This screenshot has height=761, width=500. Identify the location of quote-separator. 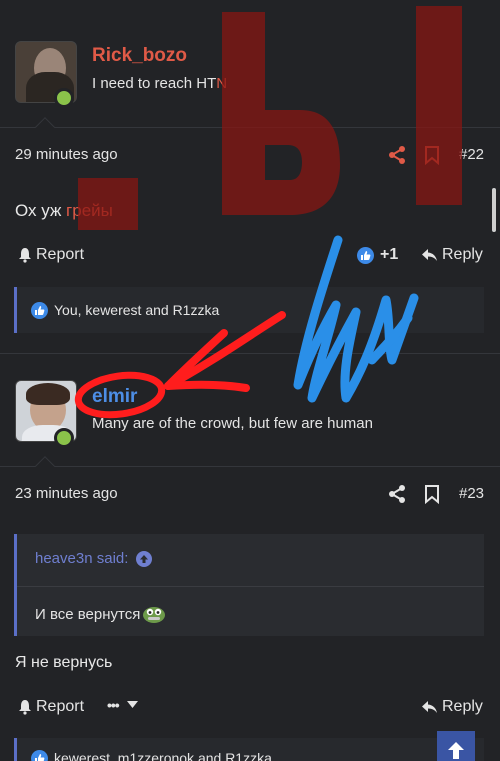
(250, 586).